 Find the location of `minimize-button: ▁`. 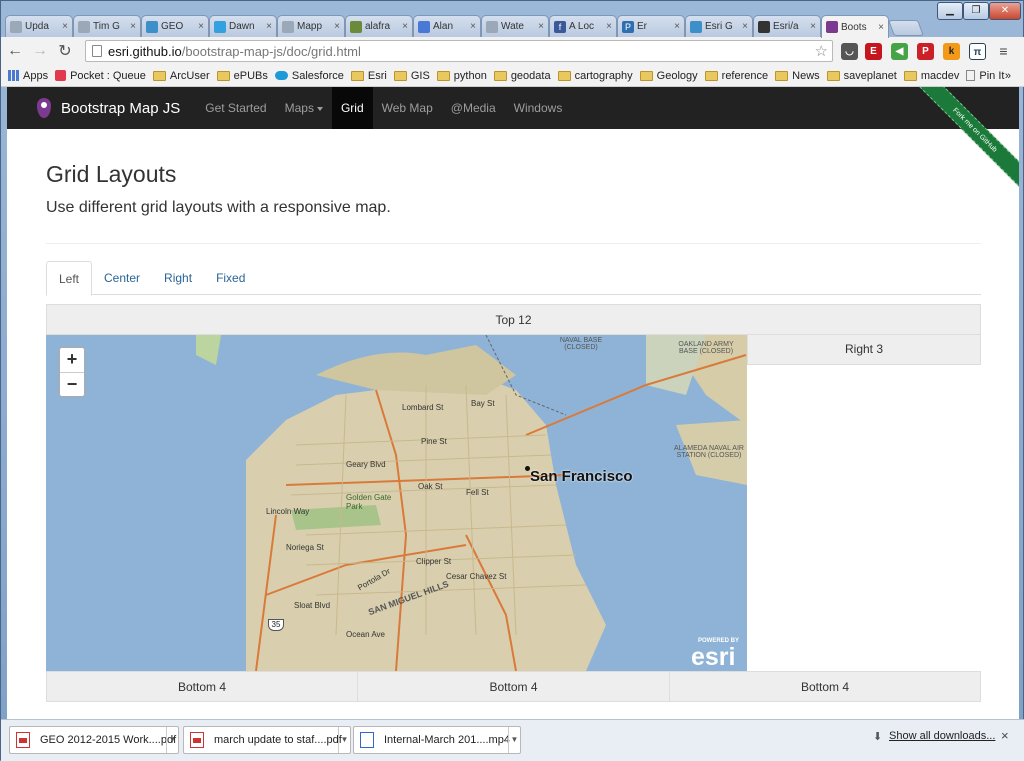

minimize-button: ▁ is located at coordinates (950, 11).